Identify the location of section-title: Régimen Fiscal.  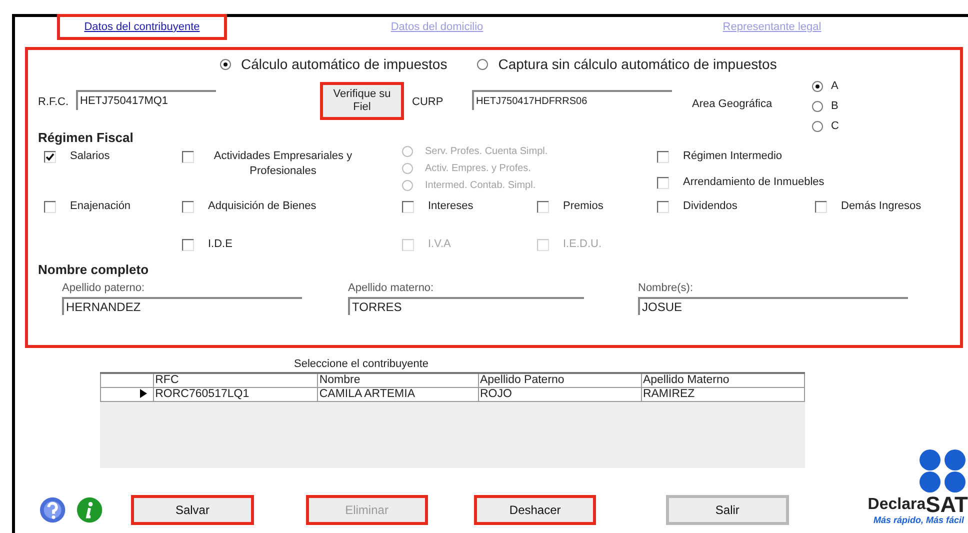
(86, 136).